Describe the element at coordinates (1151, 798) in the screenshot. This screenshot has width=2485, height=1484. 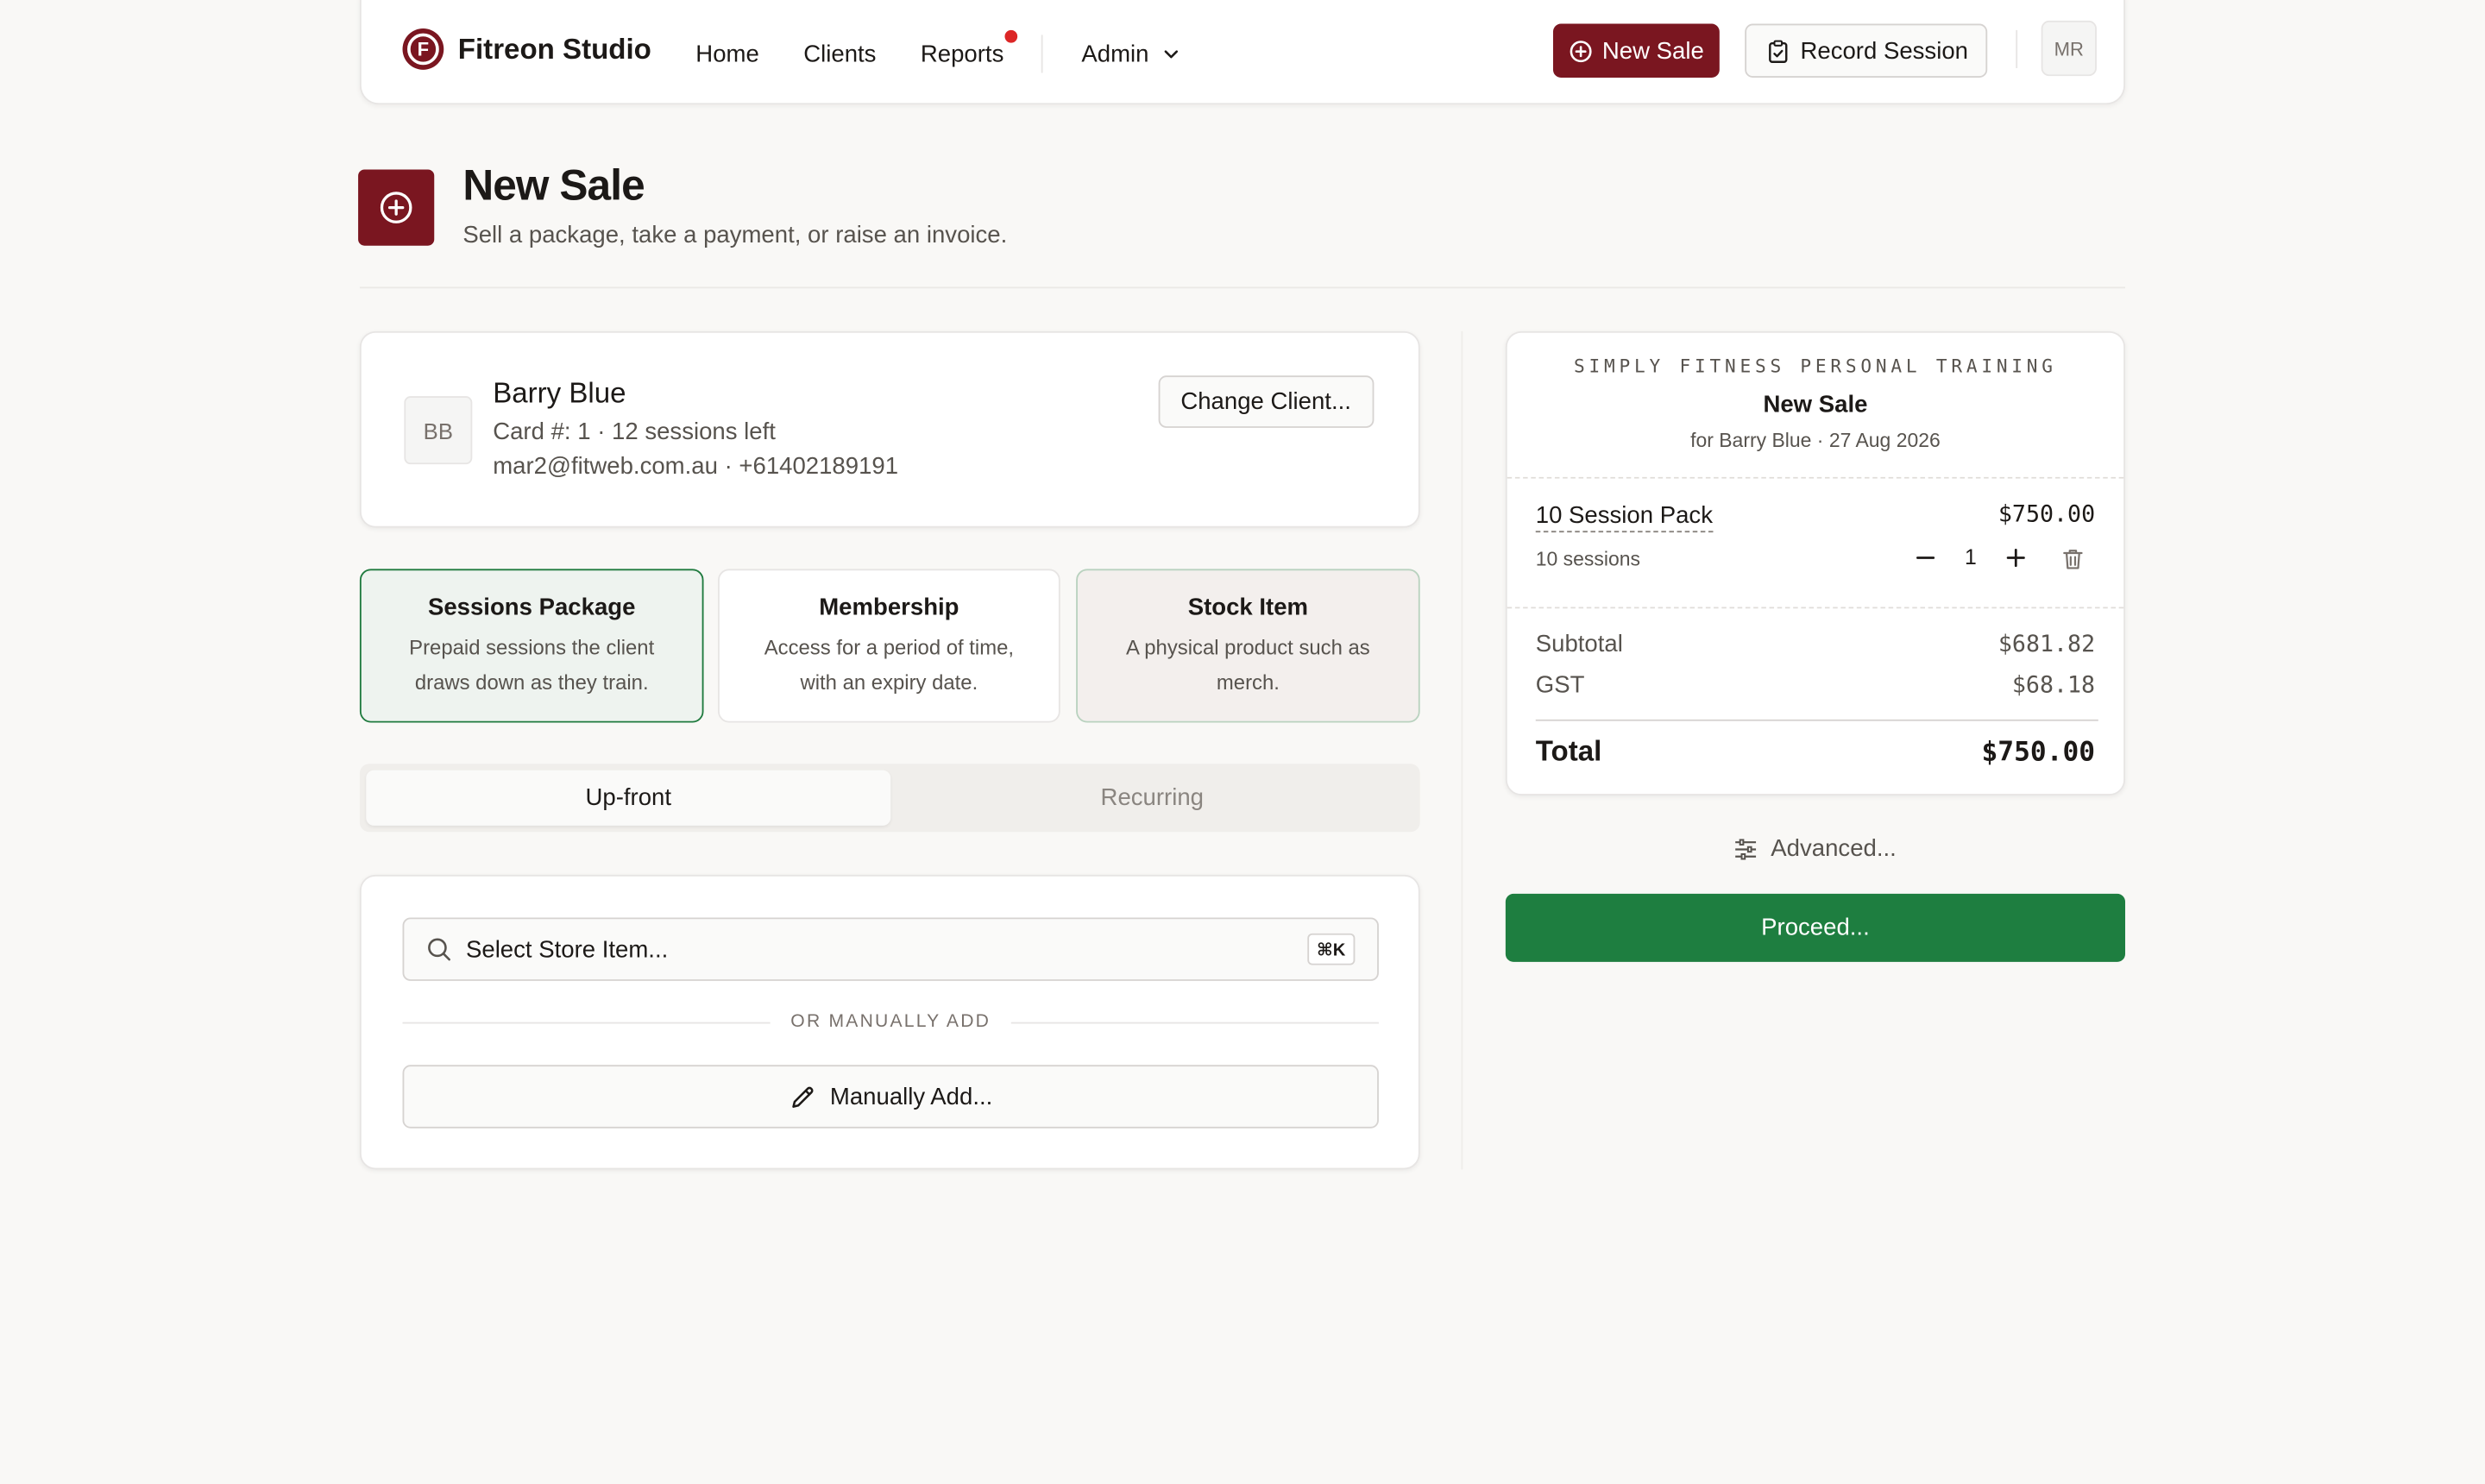
I see `tab-recurring: Recurring` at that location.